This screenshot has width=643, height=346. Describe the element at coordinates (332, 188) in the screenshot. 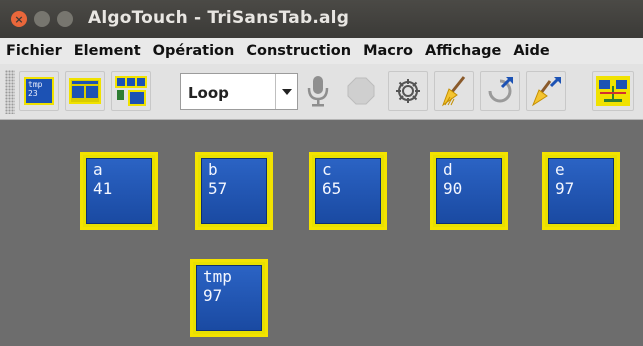

I see `variable-value: 65` at that location.